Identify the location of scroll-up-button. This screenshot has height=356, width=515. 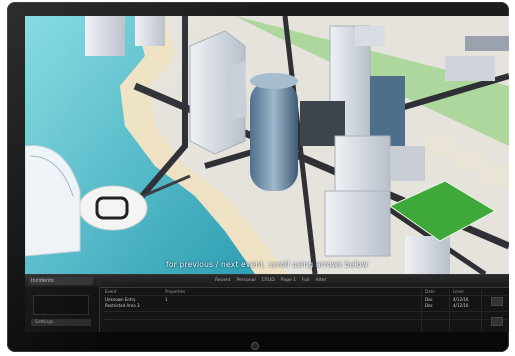
(497, 301).